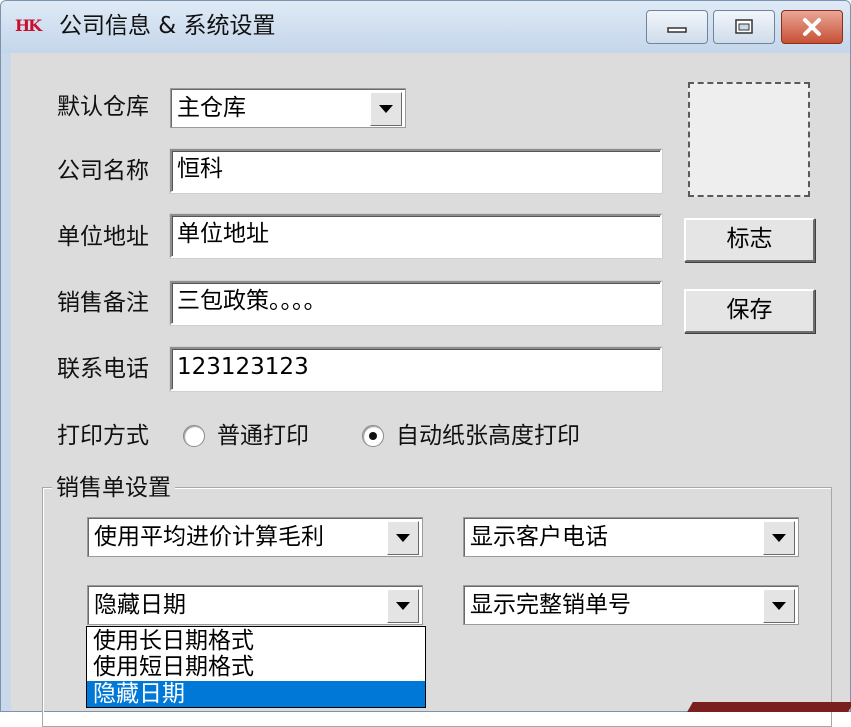  Describe the element at coordinates (140, 605) in the screenshot. I see `date-format-value: 隐藏日期` at that location.